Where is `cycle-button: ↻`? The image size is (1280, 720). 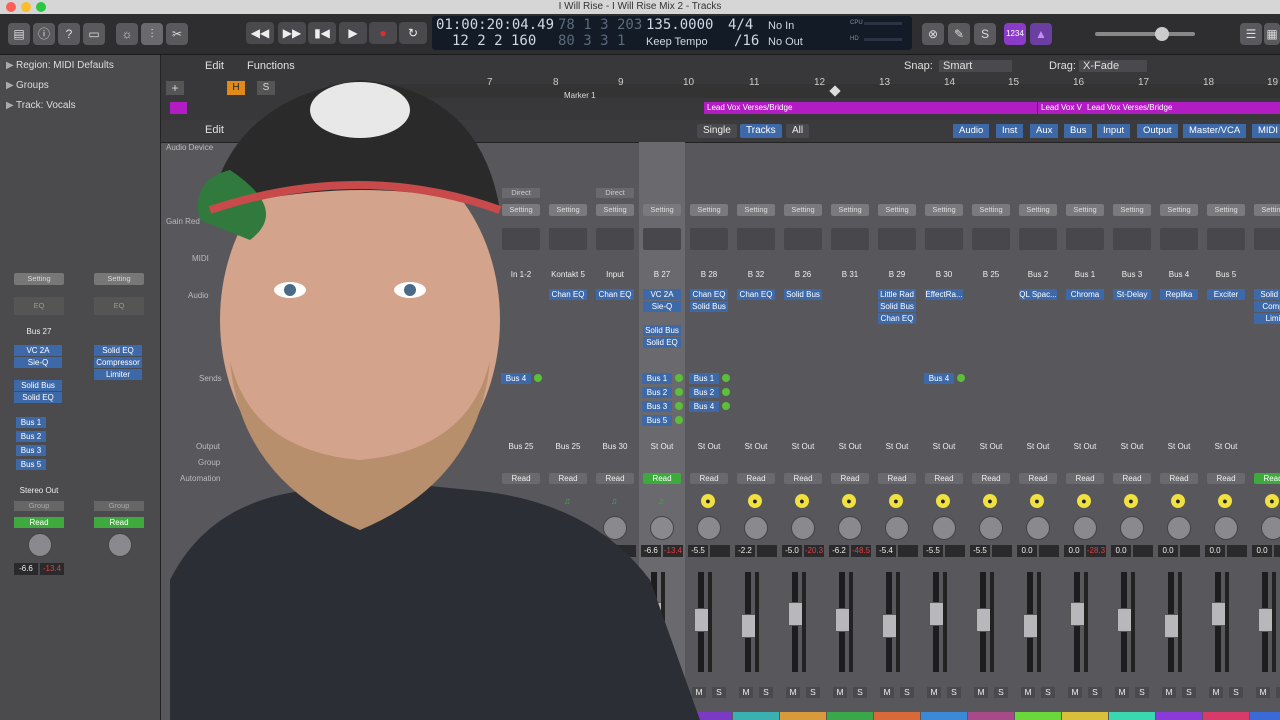
cycle-button: ↻ is located at coordinates (413, 33).